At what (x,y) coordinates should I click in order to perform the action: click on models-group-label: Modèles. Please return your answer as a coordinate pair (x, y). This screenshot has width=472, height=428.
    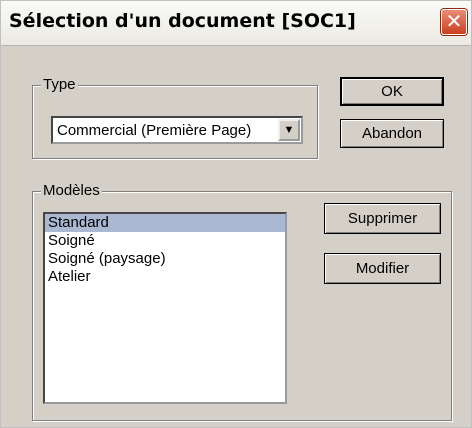
    Looking at the image, I should click on (71, 190).